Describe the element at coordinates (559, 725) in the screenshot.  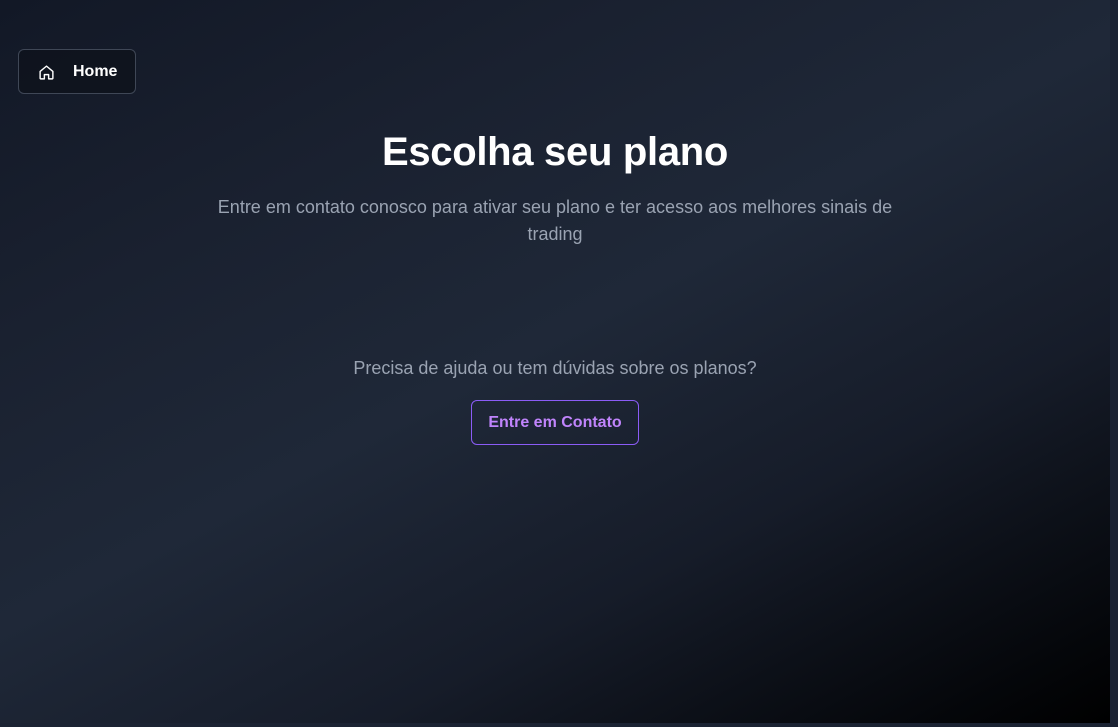
I see `window-bottom-edge` at that location.